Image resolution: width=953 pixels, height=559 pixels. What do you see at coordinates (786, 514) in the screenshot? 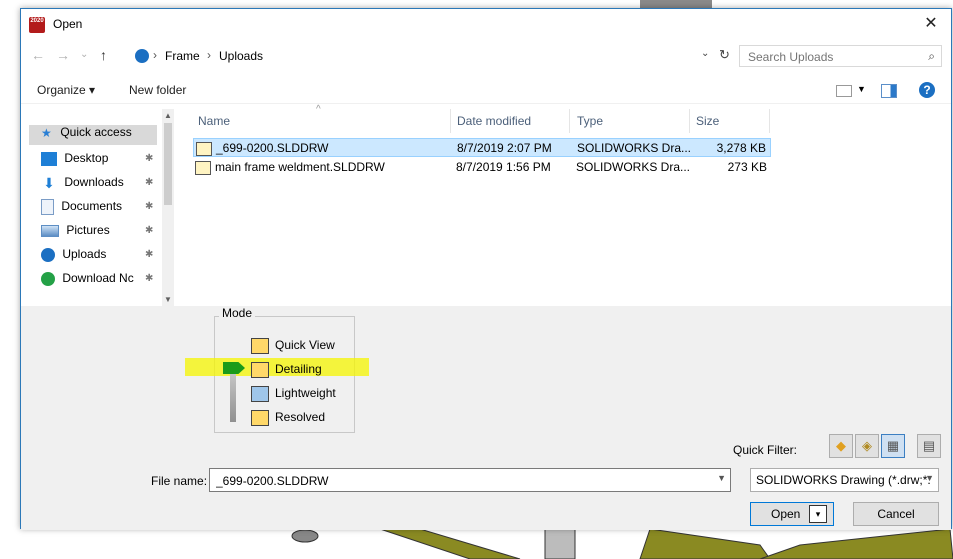
I see `open-button-label: Open` at bounding box center [786, 514].